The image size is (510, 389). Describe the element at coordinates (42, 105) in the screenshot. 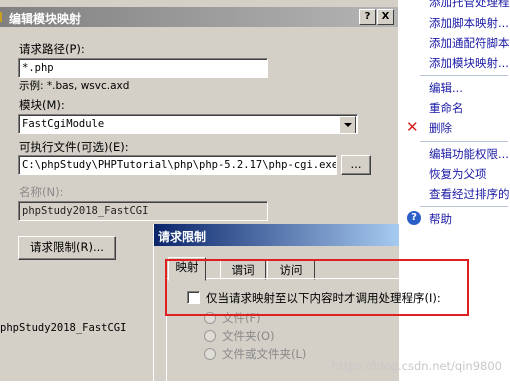

I see `module-label: 模块(M):` at that location.